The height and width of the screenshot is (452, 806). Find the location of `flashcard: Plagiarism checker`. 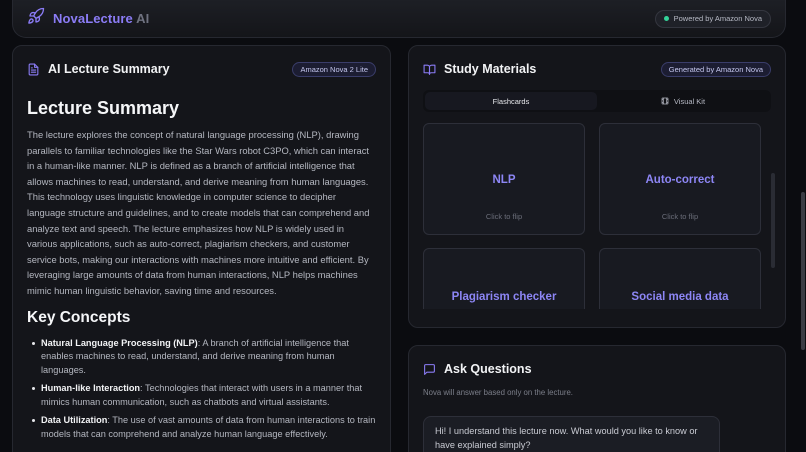

flashcard: Plagiarism checker is located at coordinates (504, 278).